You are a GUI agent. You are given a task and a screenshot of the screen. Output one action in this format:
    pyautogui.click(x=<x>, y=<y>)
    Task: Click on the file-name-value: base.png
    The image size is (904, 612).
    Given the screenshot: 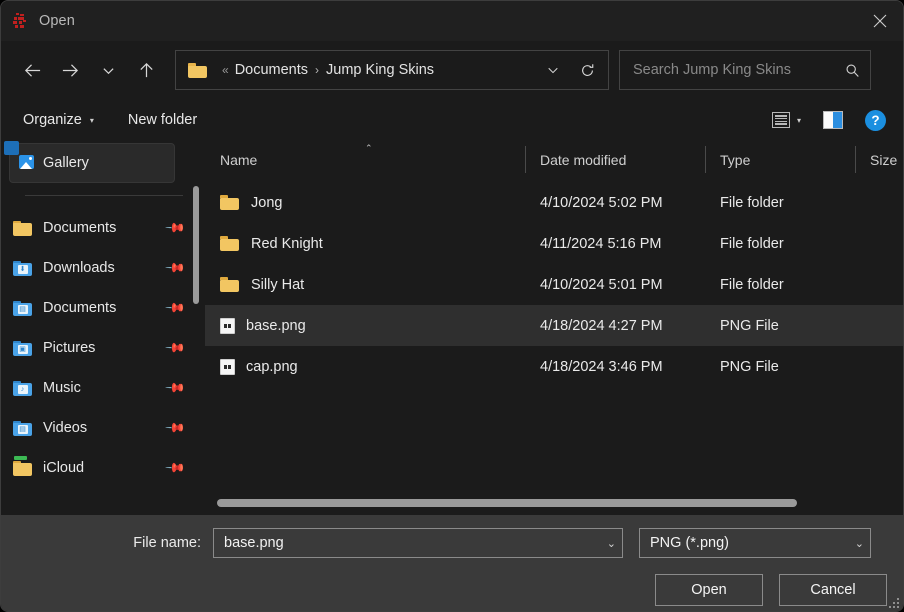 What is the action you would take?
    pyautogui.click(x=254, y=543)
    